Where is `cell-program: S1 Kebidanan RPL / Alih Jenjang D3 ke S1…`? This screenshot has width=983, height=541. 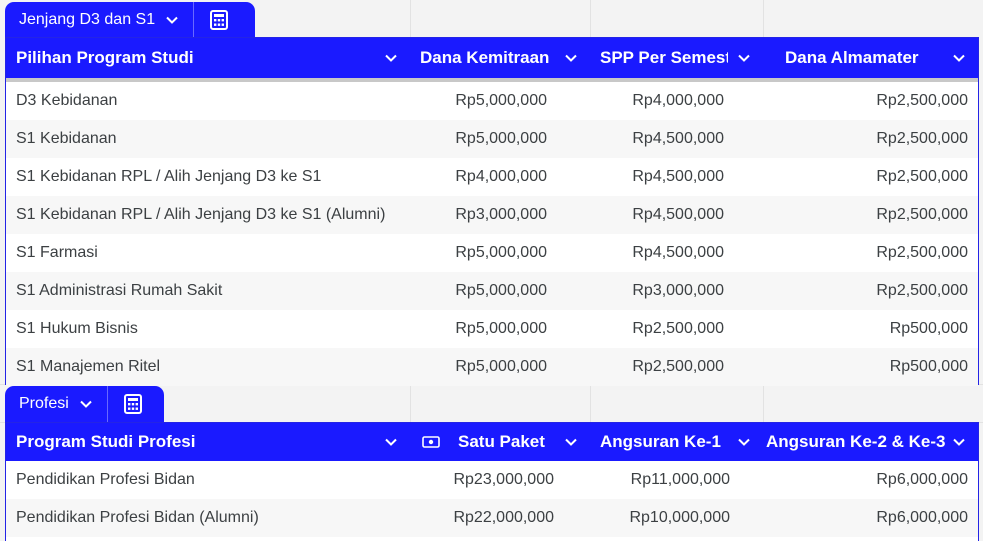
cell-program: S1 Kebidanan RPL / Alih Jenjang D3 ke S1… is located at coordinates (201, 214).